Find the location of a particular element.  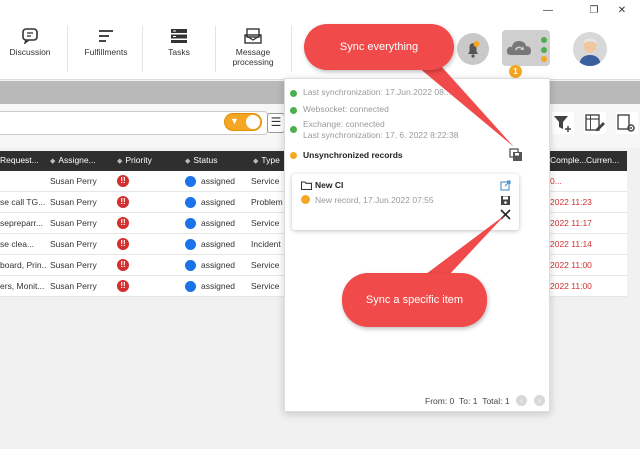

callout-sync-everything: Sync everything is located at coordinates (379, 47).